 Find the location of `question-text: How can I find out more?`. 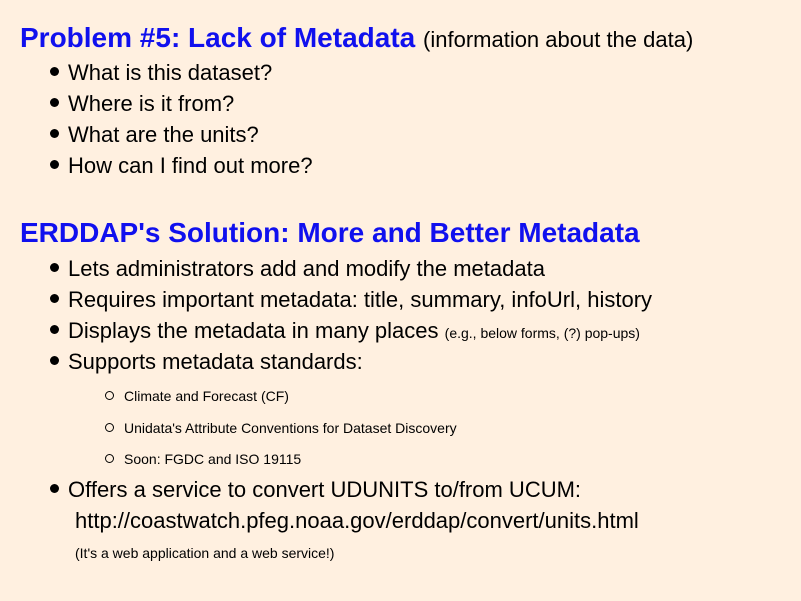

question-text: How can I find out more? is located at coordinates (190, 165).